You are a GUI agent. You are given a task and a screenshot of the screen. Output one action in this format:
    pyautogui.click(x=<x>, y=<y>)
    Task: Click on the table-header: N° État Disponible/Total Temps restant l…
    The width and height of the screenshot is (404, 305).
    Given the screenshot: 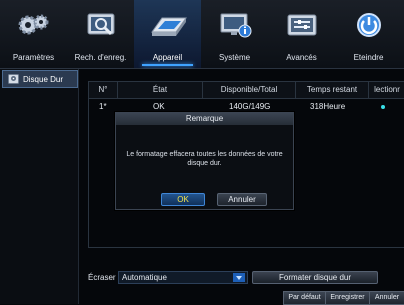 What is the action you would take?
    pyautogui.click(x=246, y=90)
    